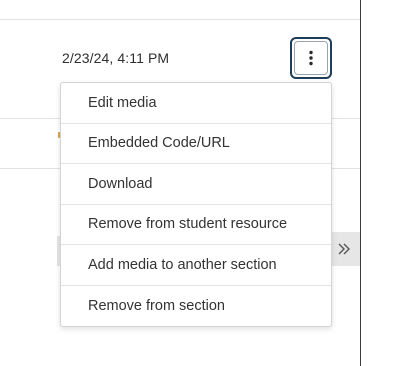 The height and width of the screenshot is (366, 396). Describe the element at coordinates (196, 184) in the screenshot. I see `menu-item-download: Download` at that location.